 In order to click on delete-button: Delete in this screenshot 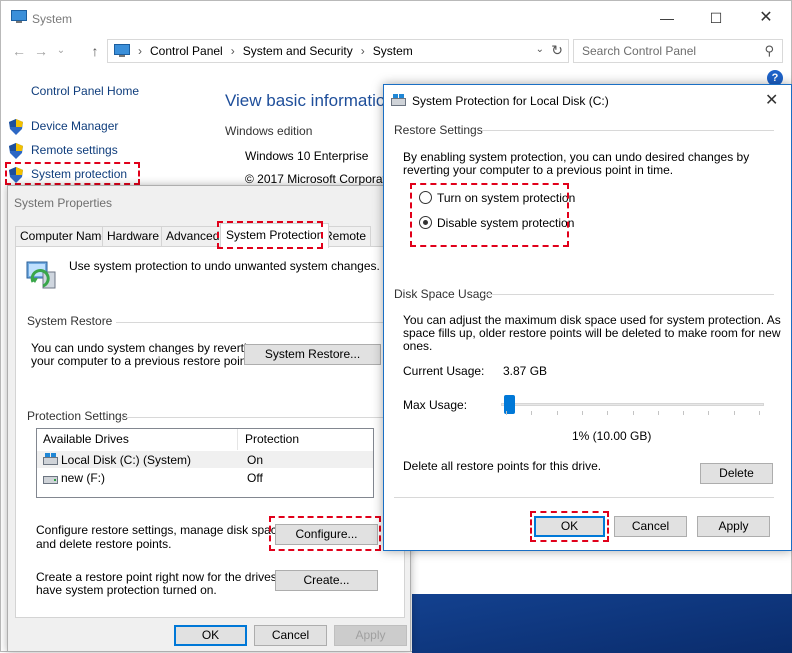, I will do `click(736, 473)`.